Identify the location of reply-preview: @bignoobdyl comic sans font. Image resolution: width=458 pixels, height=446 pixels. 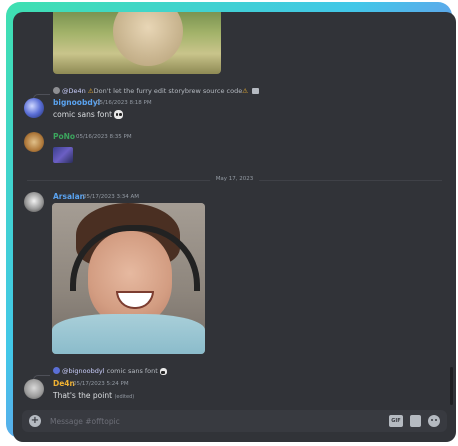
(110, 371).